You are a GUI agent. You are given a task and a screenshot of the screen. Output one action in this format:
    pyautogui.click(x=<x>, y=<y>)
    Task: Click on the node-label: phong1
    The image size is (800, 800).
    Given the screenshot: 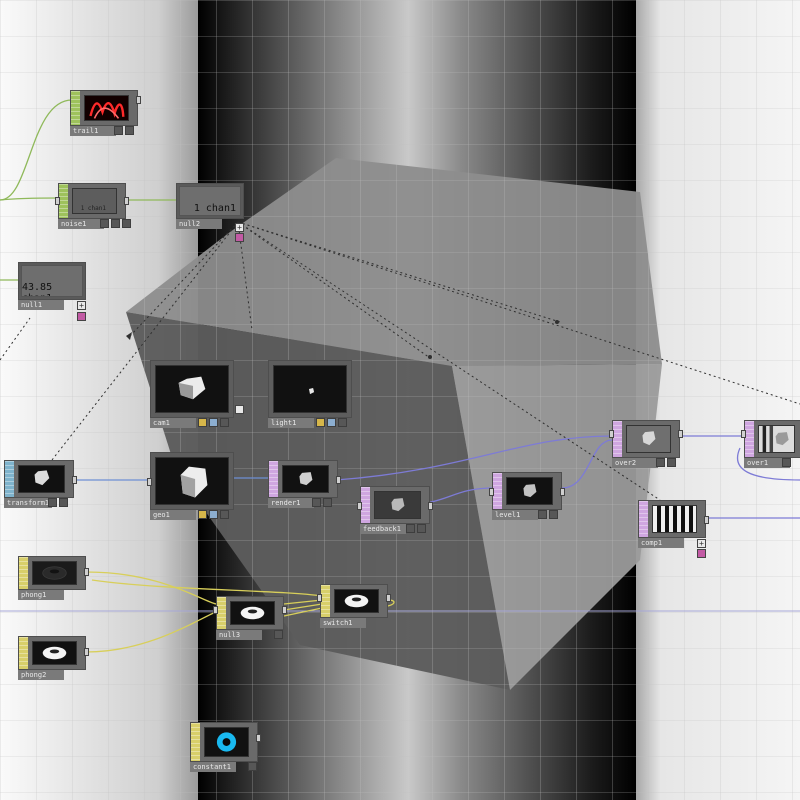 What is the action you would take?
    pyautogui.click(x=41, y=595)
    